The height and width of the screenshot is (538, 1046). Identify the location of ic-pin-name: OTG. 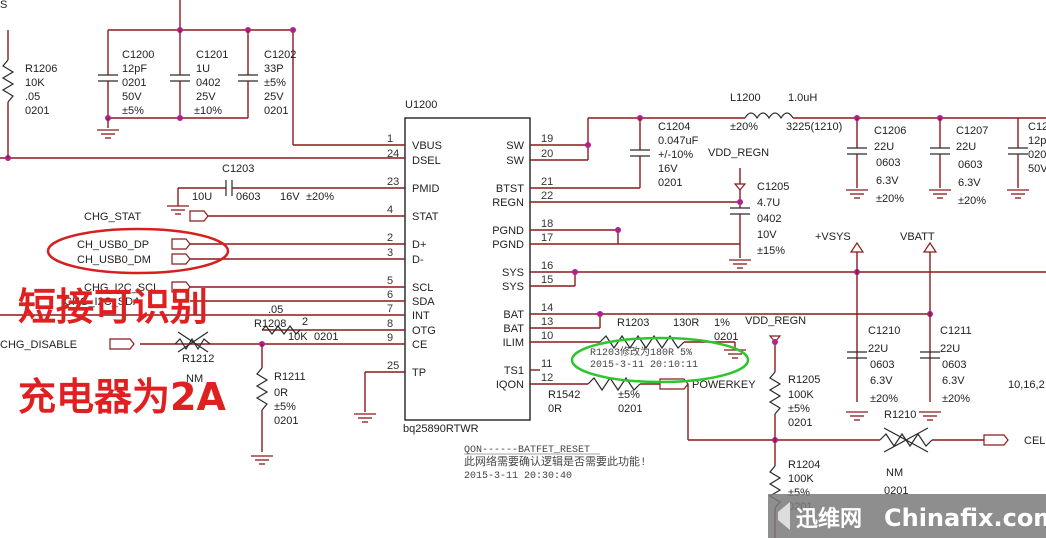
(424, 331).